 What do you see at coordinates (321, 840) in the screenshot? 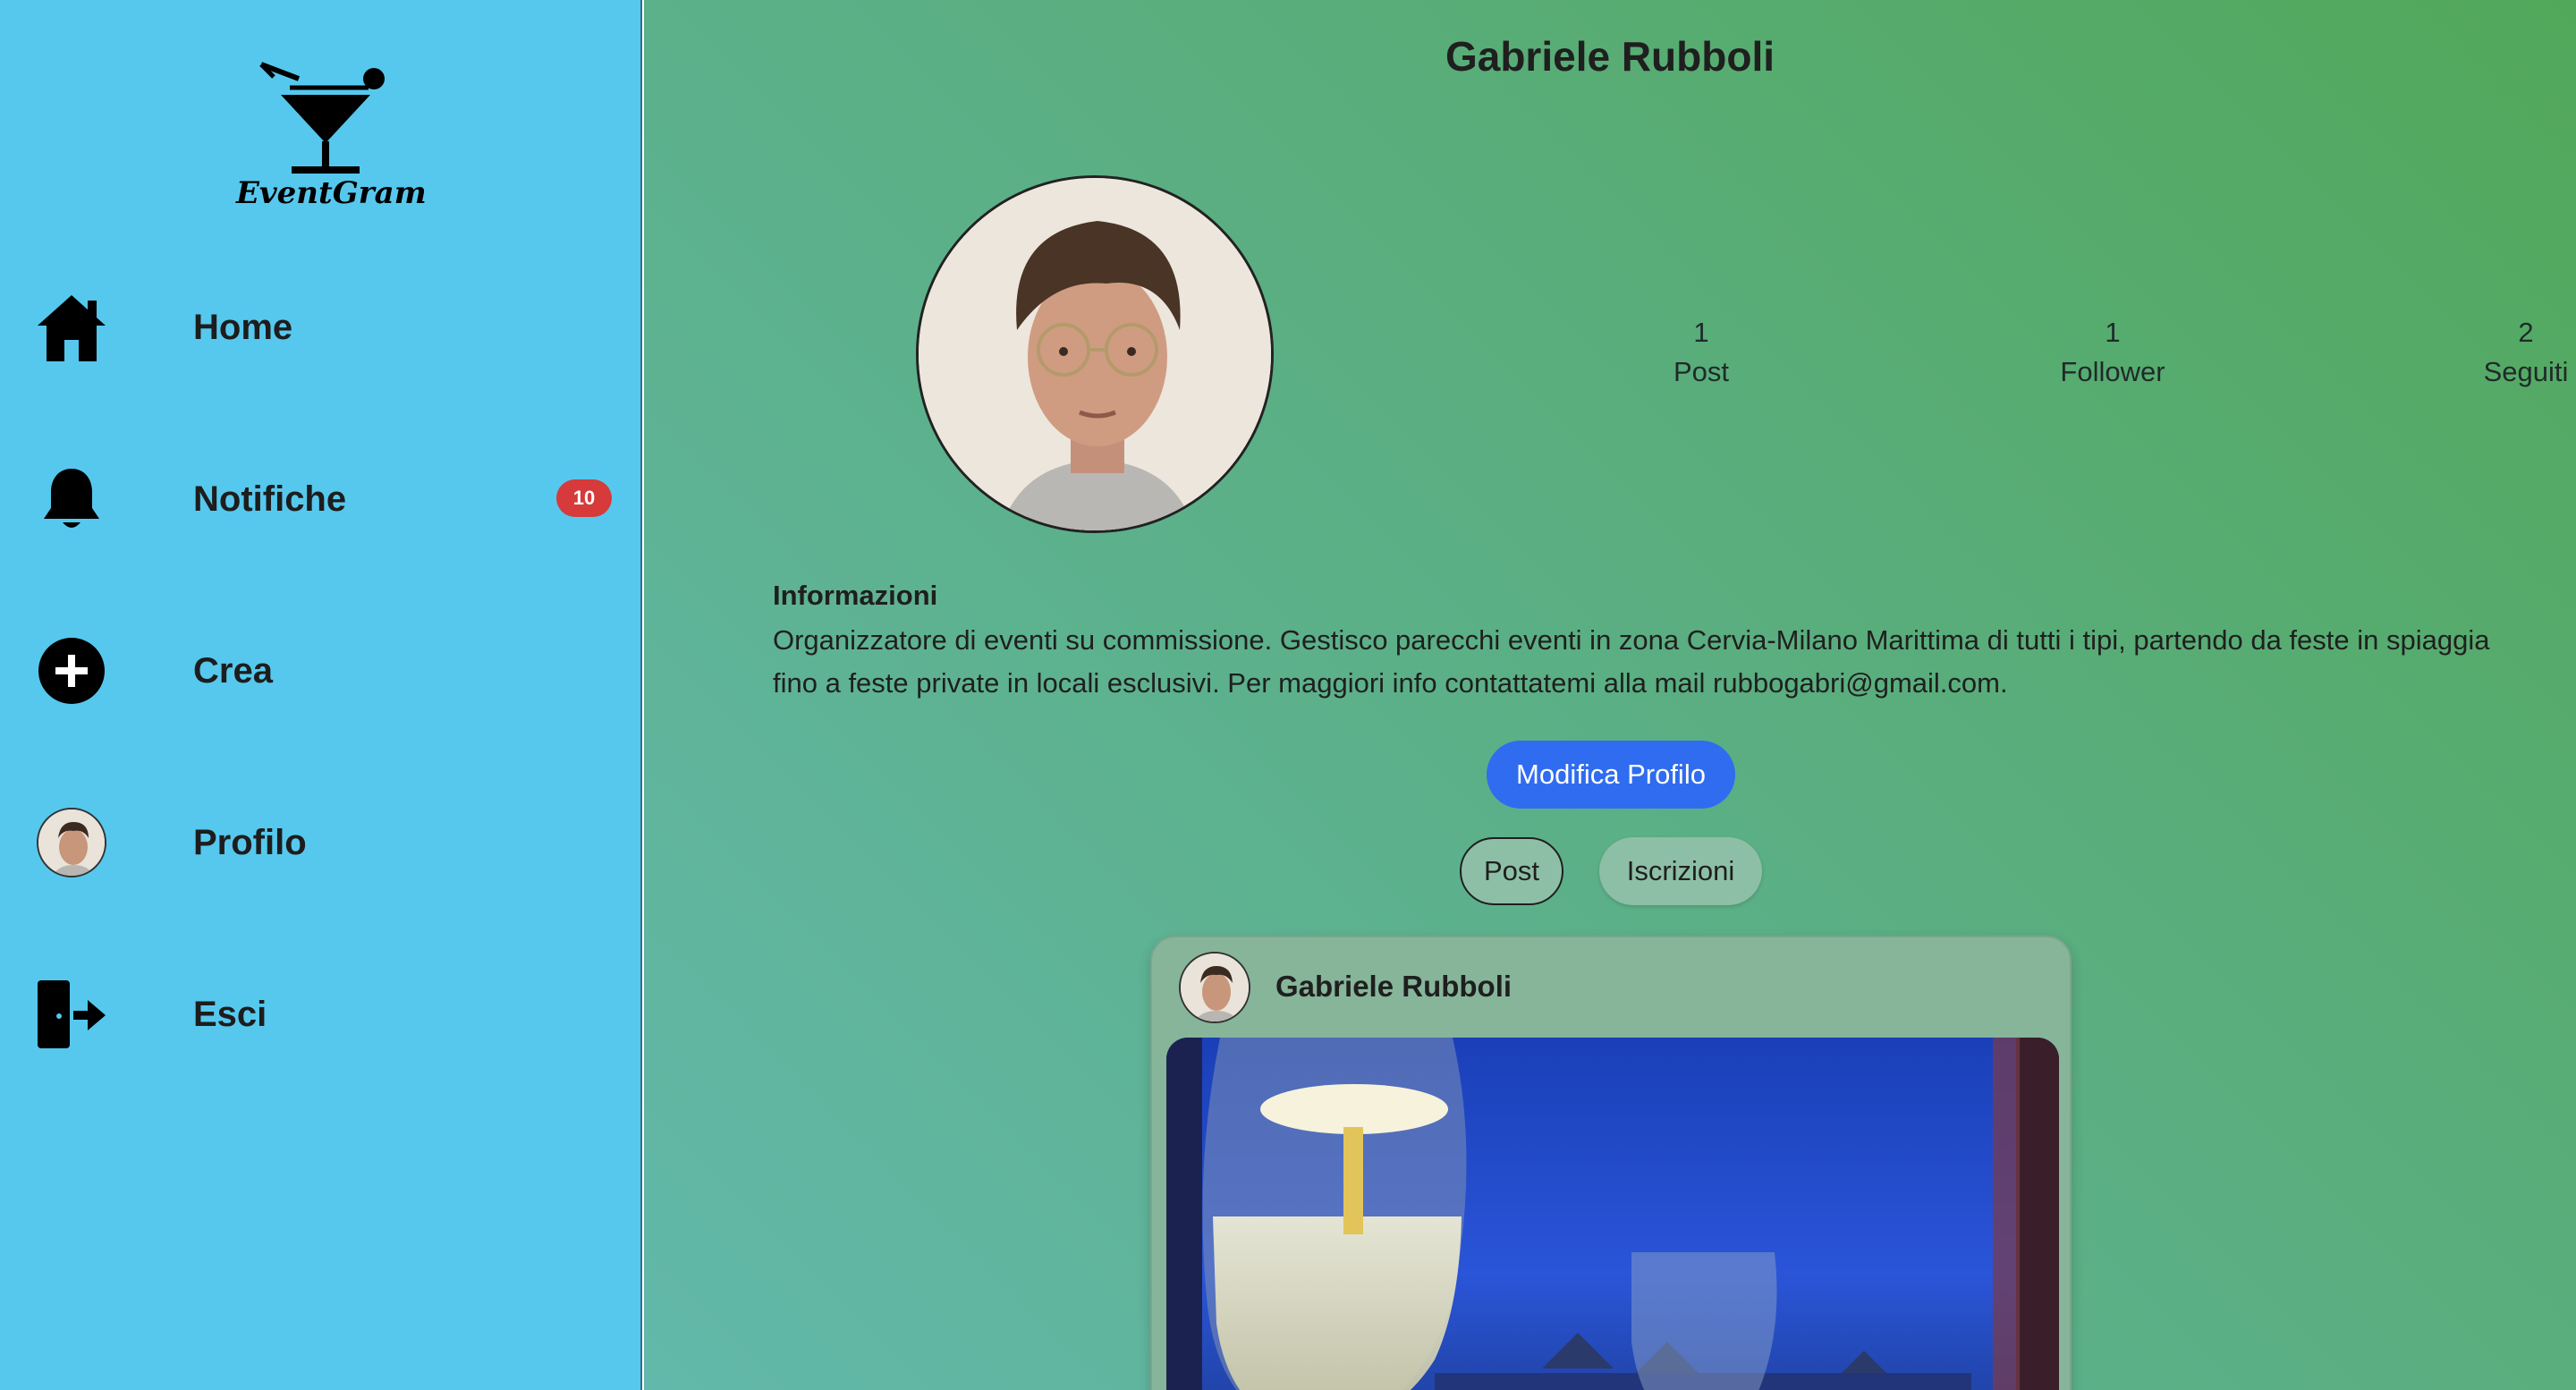
I see `sidebar-item-profilo: Profilo` at bounding box center [321, 840].